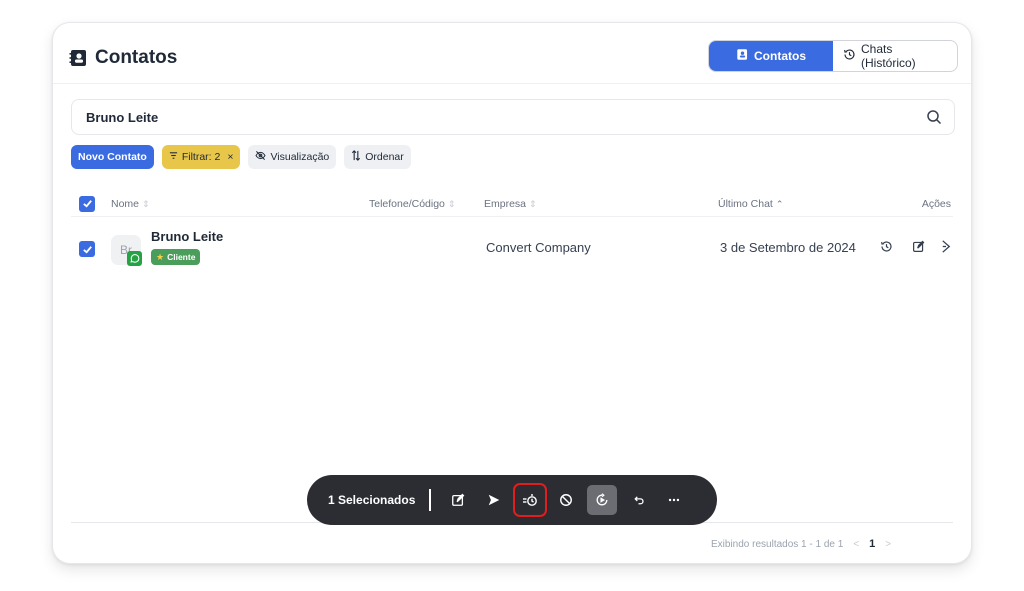 The width and height of the screenshot is (1024, 591). Describe the element at coordinates (505, 203) in the screenshot. I see `col-empresa-label: Empresa` at that location.